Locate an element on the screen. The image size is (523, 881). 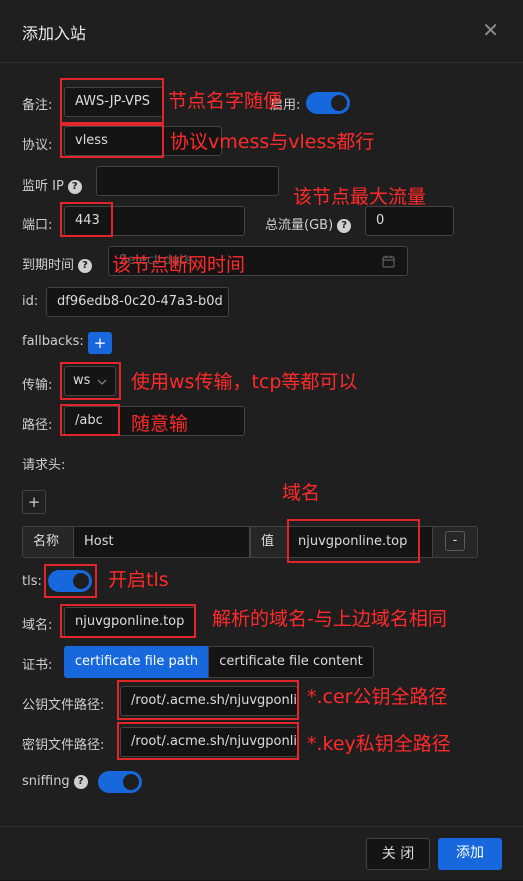
pubkey-path-input: /root/.acme.sh/njuvgponli is located at coordinates (209, 701).